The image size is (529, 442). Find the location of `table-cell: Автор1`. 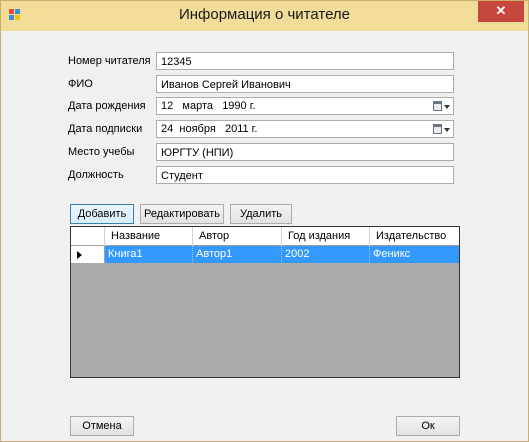

table-cell: Автор1 is located at coordinates (237, 254).